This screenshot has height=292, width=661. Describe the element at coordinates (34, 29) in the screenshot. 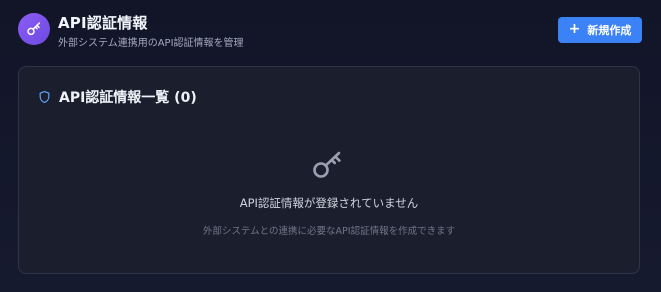

I see `app-key-icon` at that location.